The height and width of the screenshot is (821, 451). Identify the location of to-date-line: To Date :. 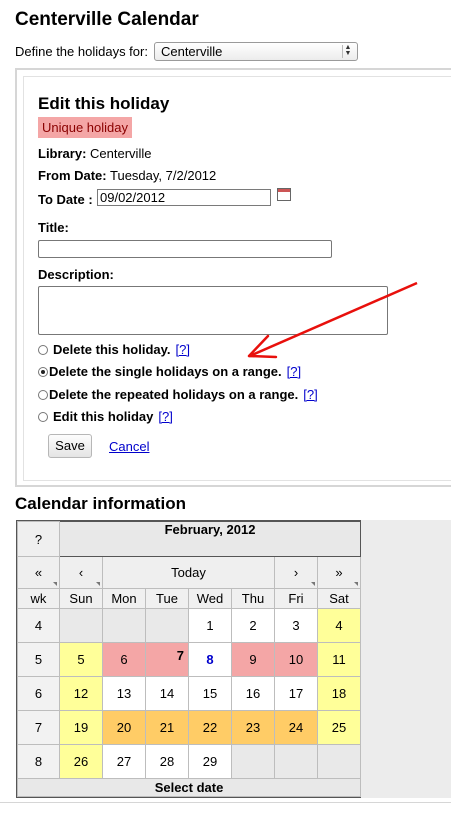
(65, 199).